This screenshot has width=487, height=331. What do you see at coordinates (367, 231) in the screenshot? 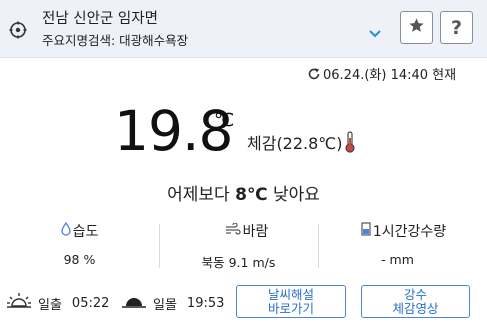
I see `rain-gauge-icon` at bounding box center [367, 231].